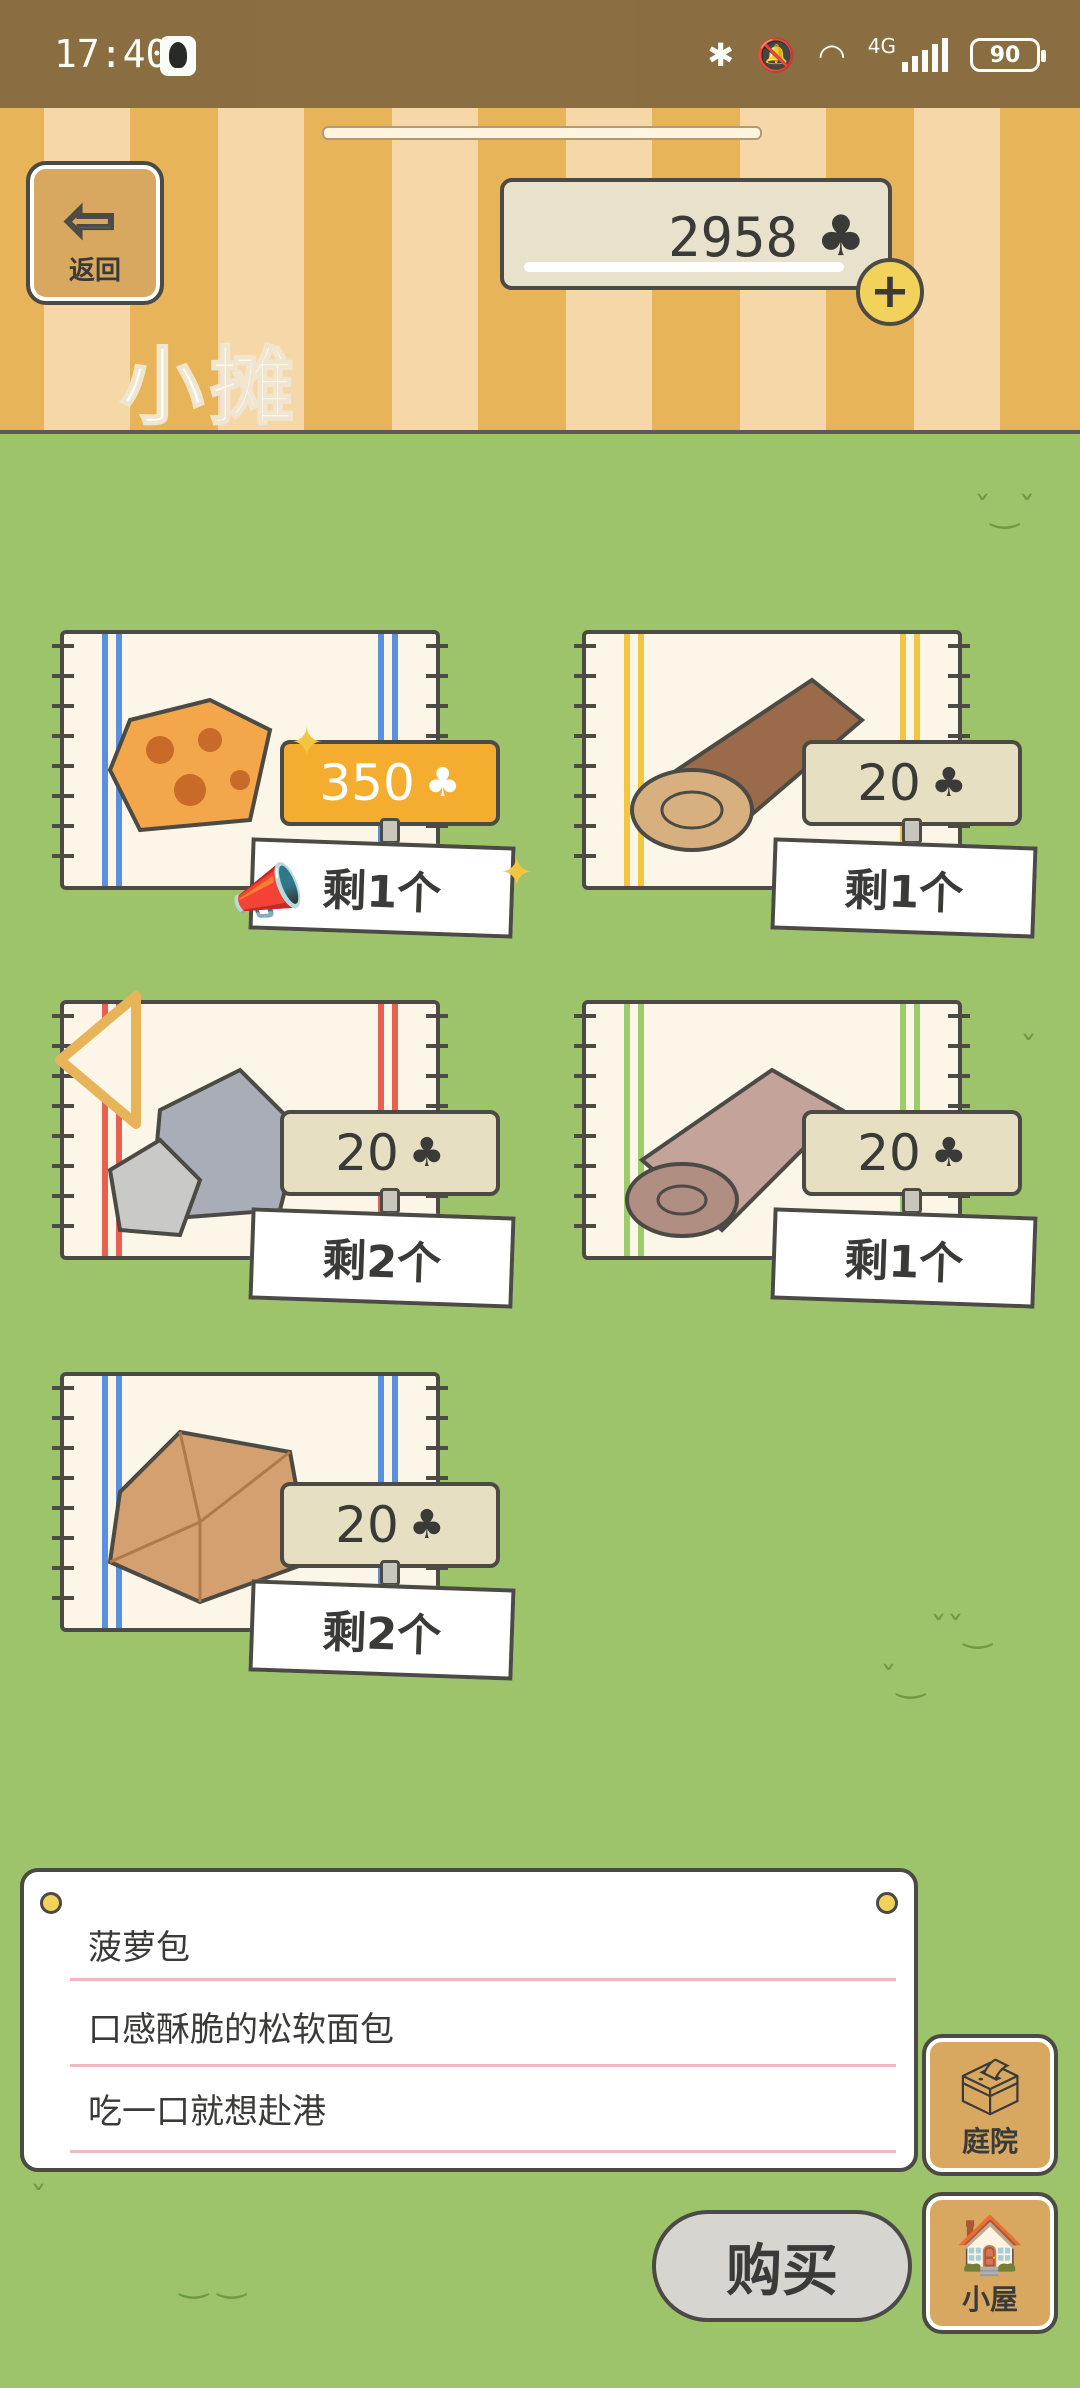  Describe the element at coordinates (278, 1532) in the screenshot. I see `shop-item-paper-bag: 20 ♣ 剩2个` at that location.